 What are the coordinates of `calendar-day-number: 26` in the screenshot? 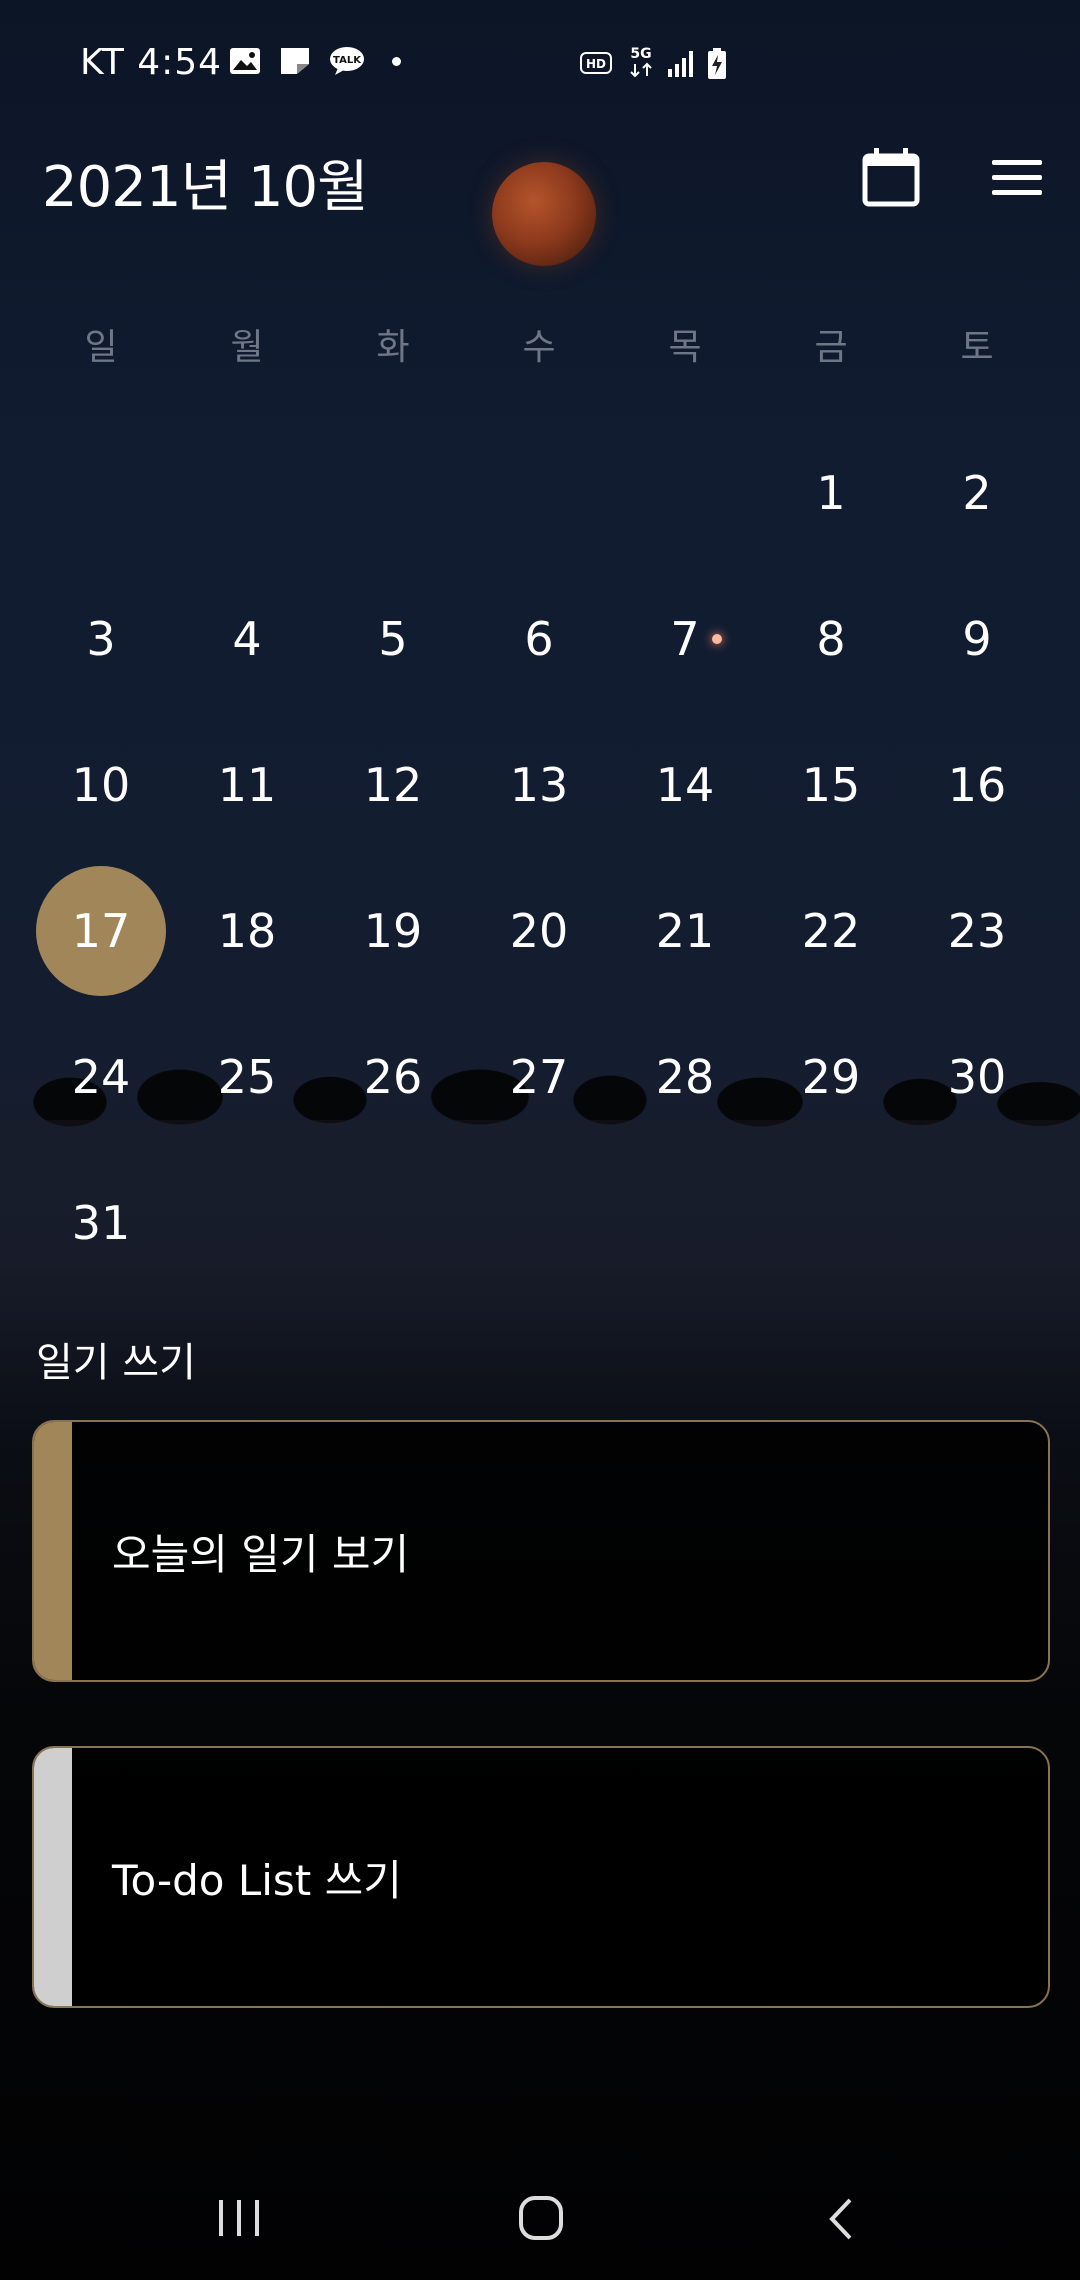 It's located at (393, 1077).